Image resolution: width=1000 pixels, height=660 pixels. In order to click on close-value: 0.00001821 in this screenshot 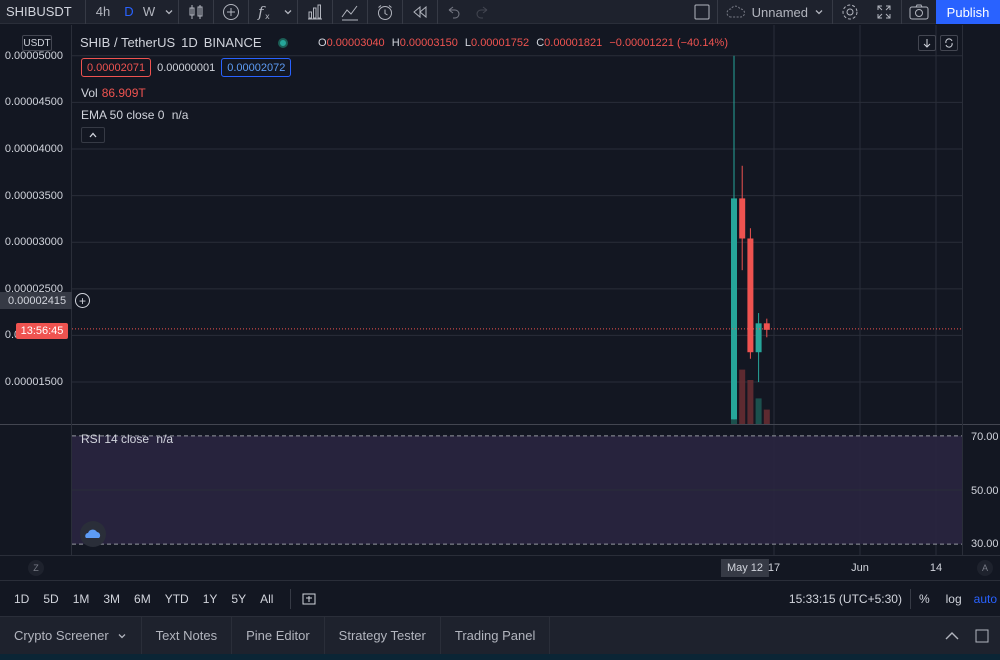, I will do `click(573, 43)`.